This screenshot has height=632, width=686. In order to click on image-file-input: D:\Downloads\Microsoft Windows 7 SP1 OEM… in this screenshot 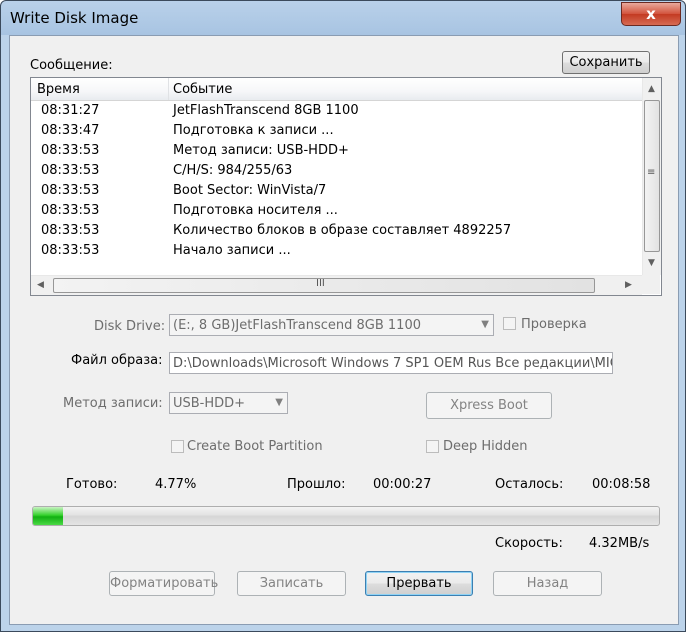, I will do `click(391, 363)`.